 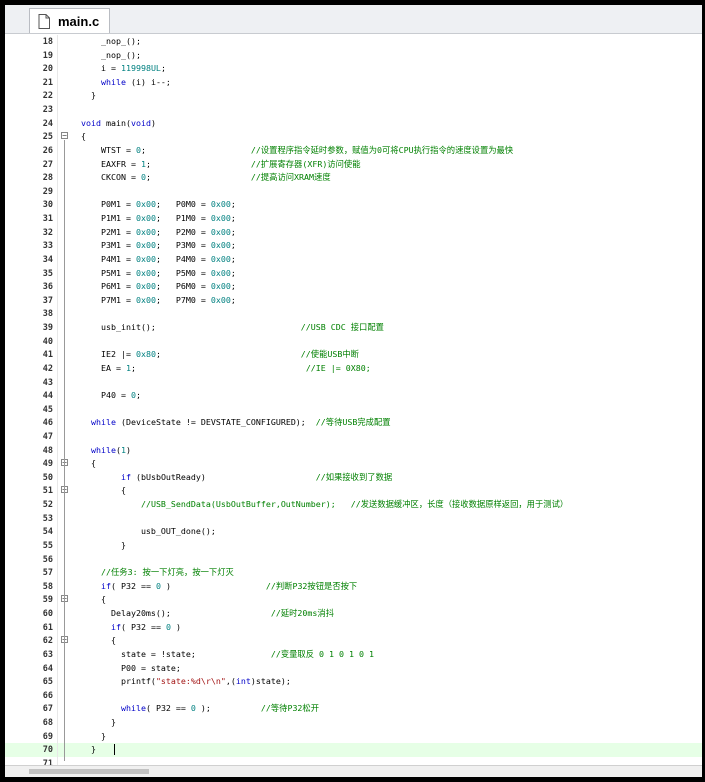 I want to click on comment-token: //判断P32按钮是否按下, so click(x=311, y=585).